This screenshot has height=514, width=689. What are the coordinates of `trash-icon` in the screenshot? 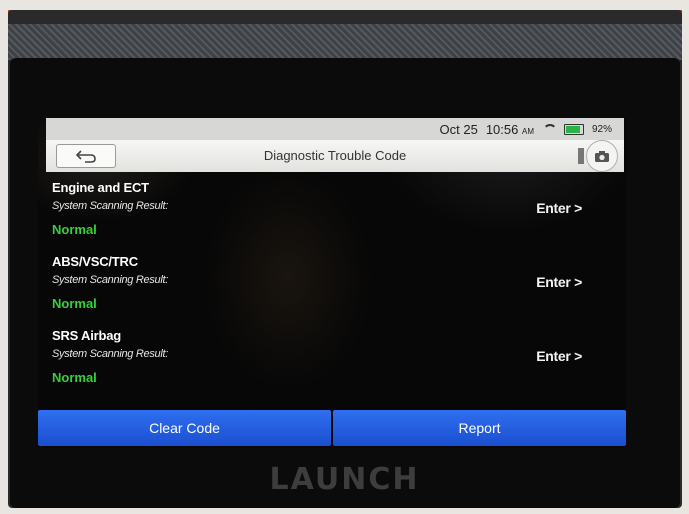 It's located at (581, 156).